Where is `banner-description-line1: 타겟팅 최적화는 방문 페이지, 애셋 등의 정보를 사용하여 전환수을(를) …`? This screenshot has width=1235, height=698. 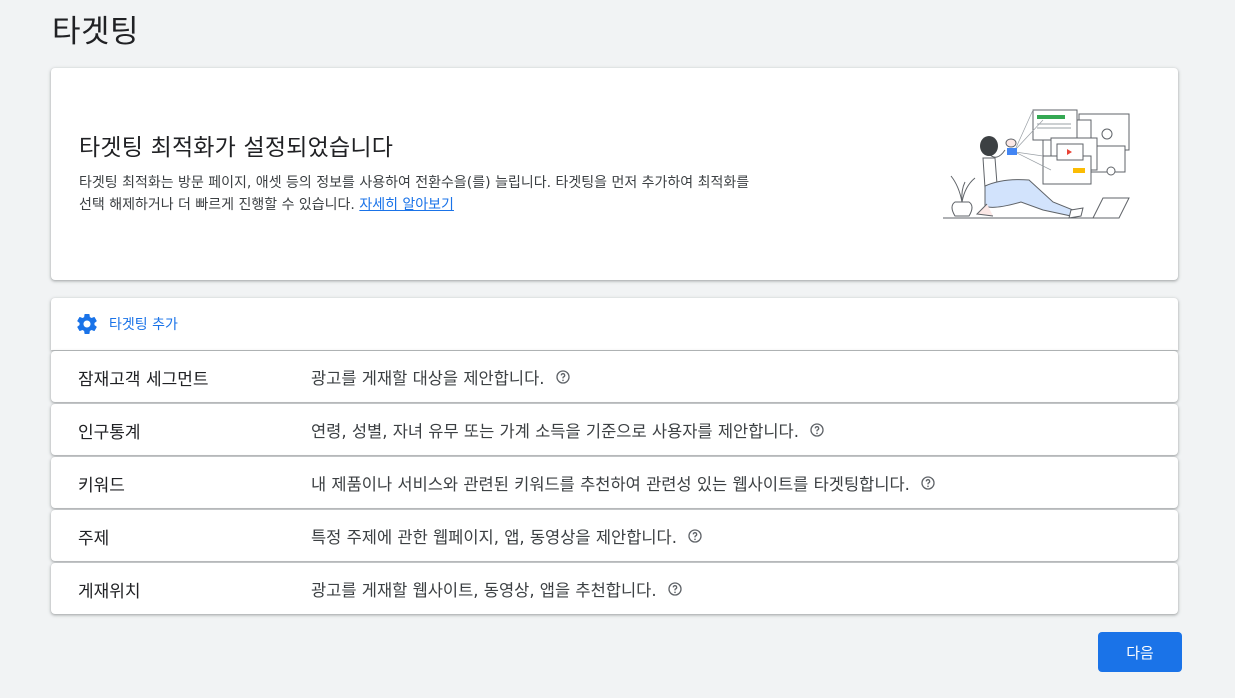
banner-description-line1: 타겟팅 최적화는 방문 페이지, 애셋 등의 정보를 사용하여 전환수을(를) … is located at coordinates (414, 183).